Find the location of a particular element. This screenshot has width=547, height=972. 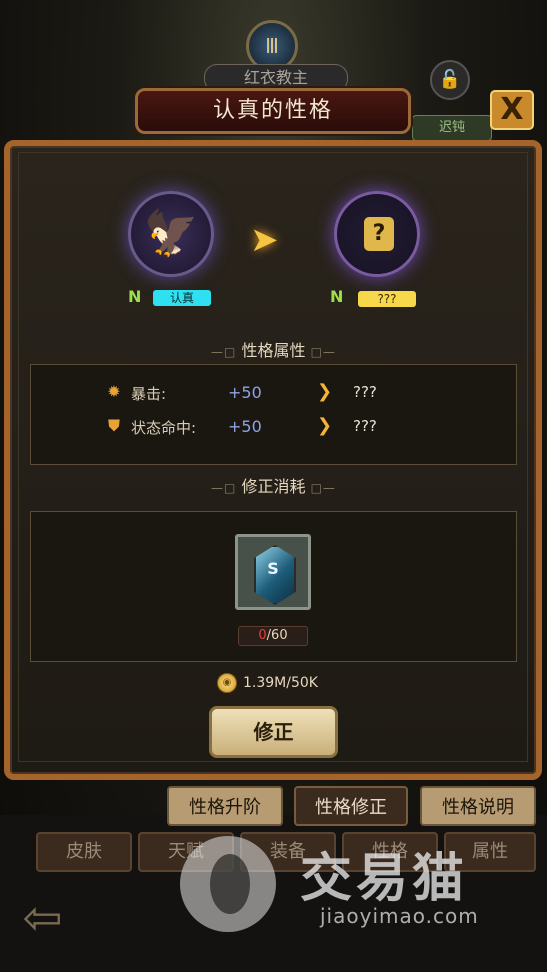

tab-upgrade: 性格升阶 is located at coordinates (225, 806).